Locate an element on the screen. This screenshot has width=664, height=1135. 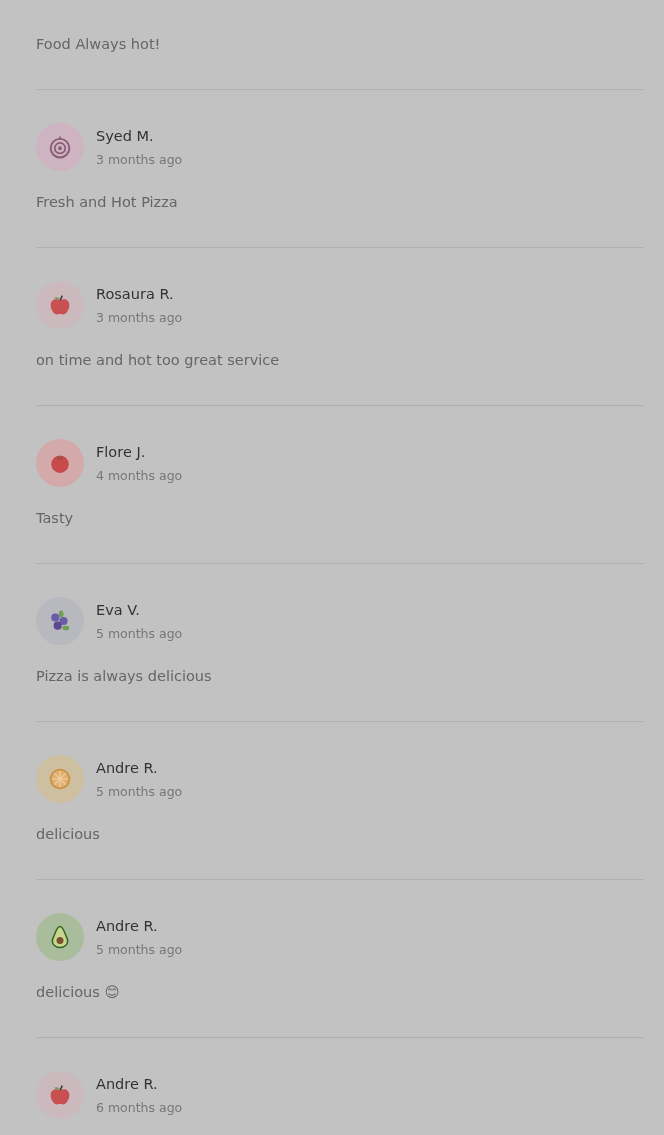
review-text: Food Always hot! is located at coordinates (98, 44).